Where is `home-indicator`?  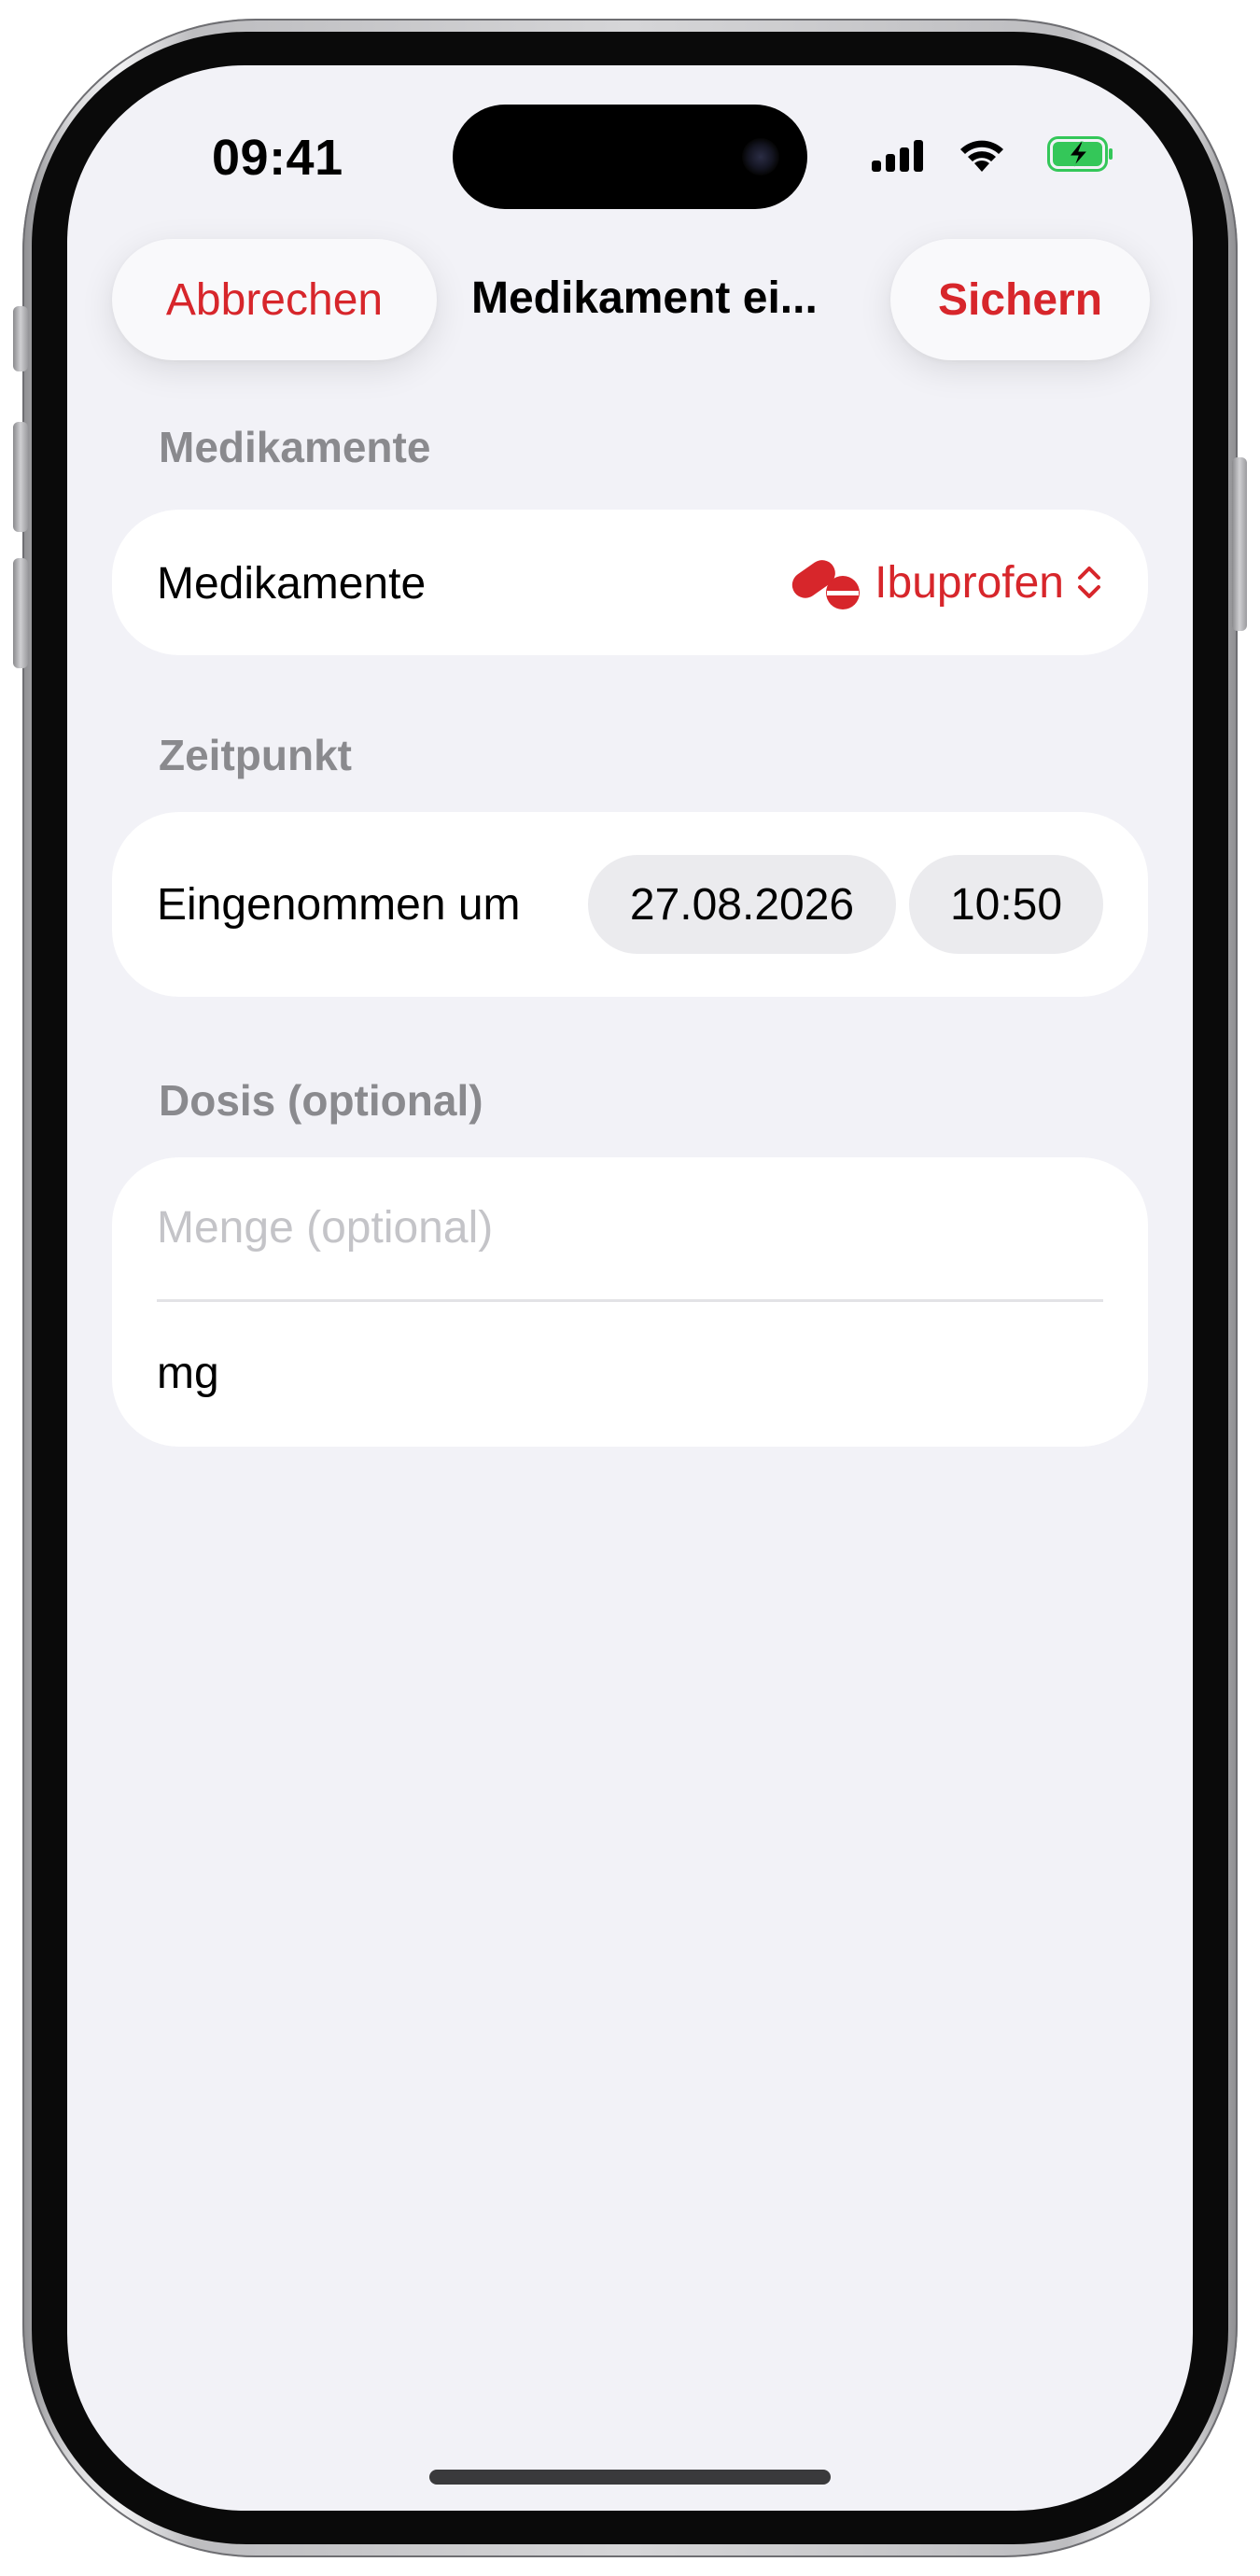 home-indicator is located at coordinates (630, 2477).